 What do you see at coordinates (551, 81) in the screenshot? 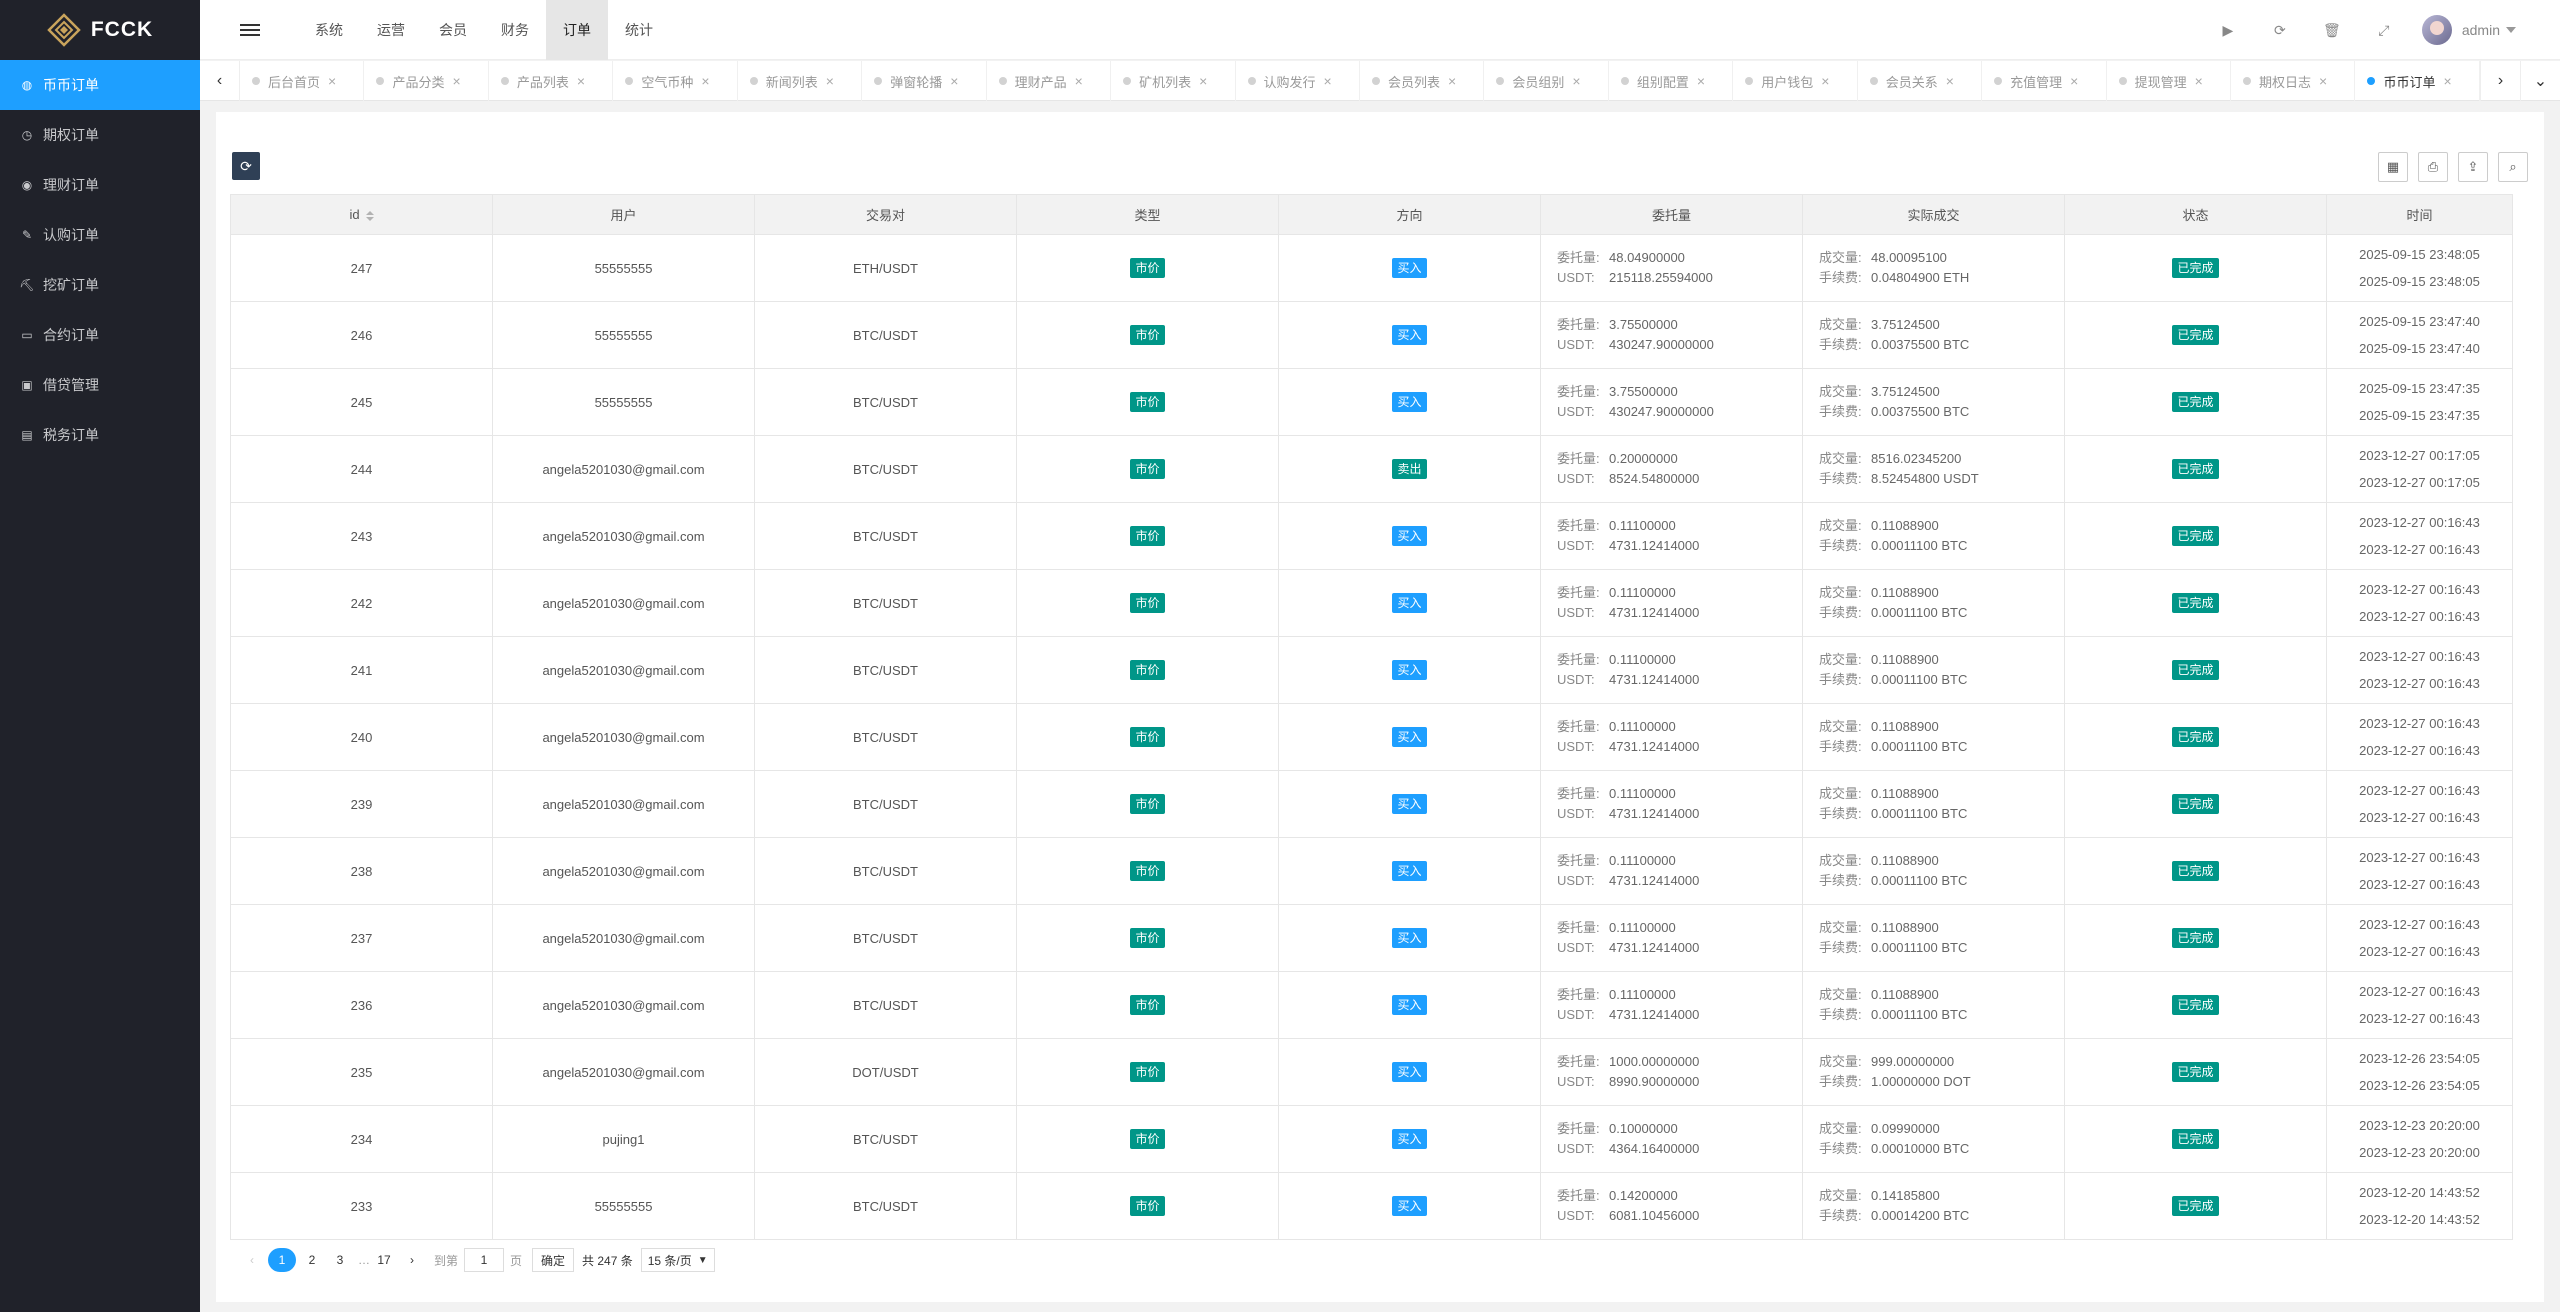
I see `tab-2: 产品列表 ×` at bounding box center [551, 81].